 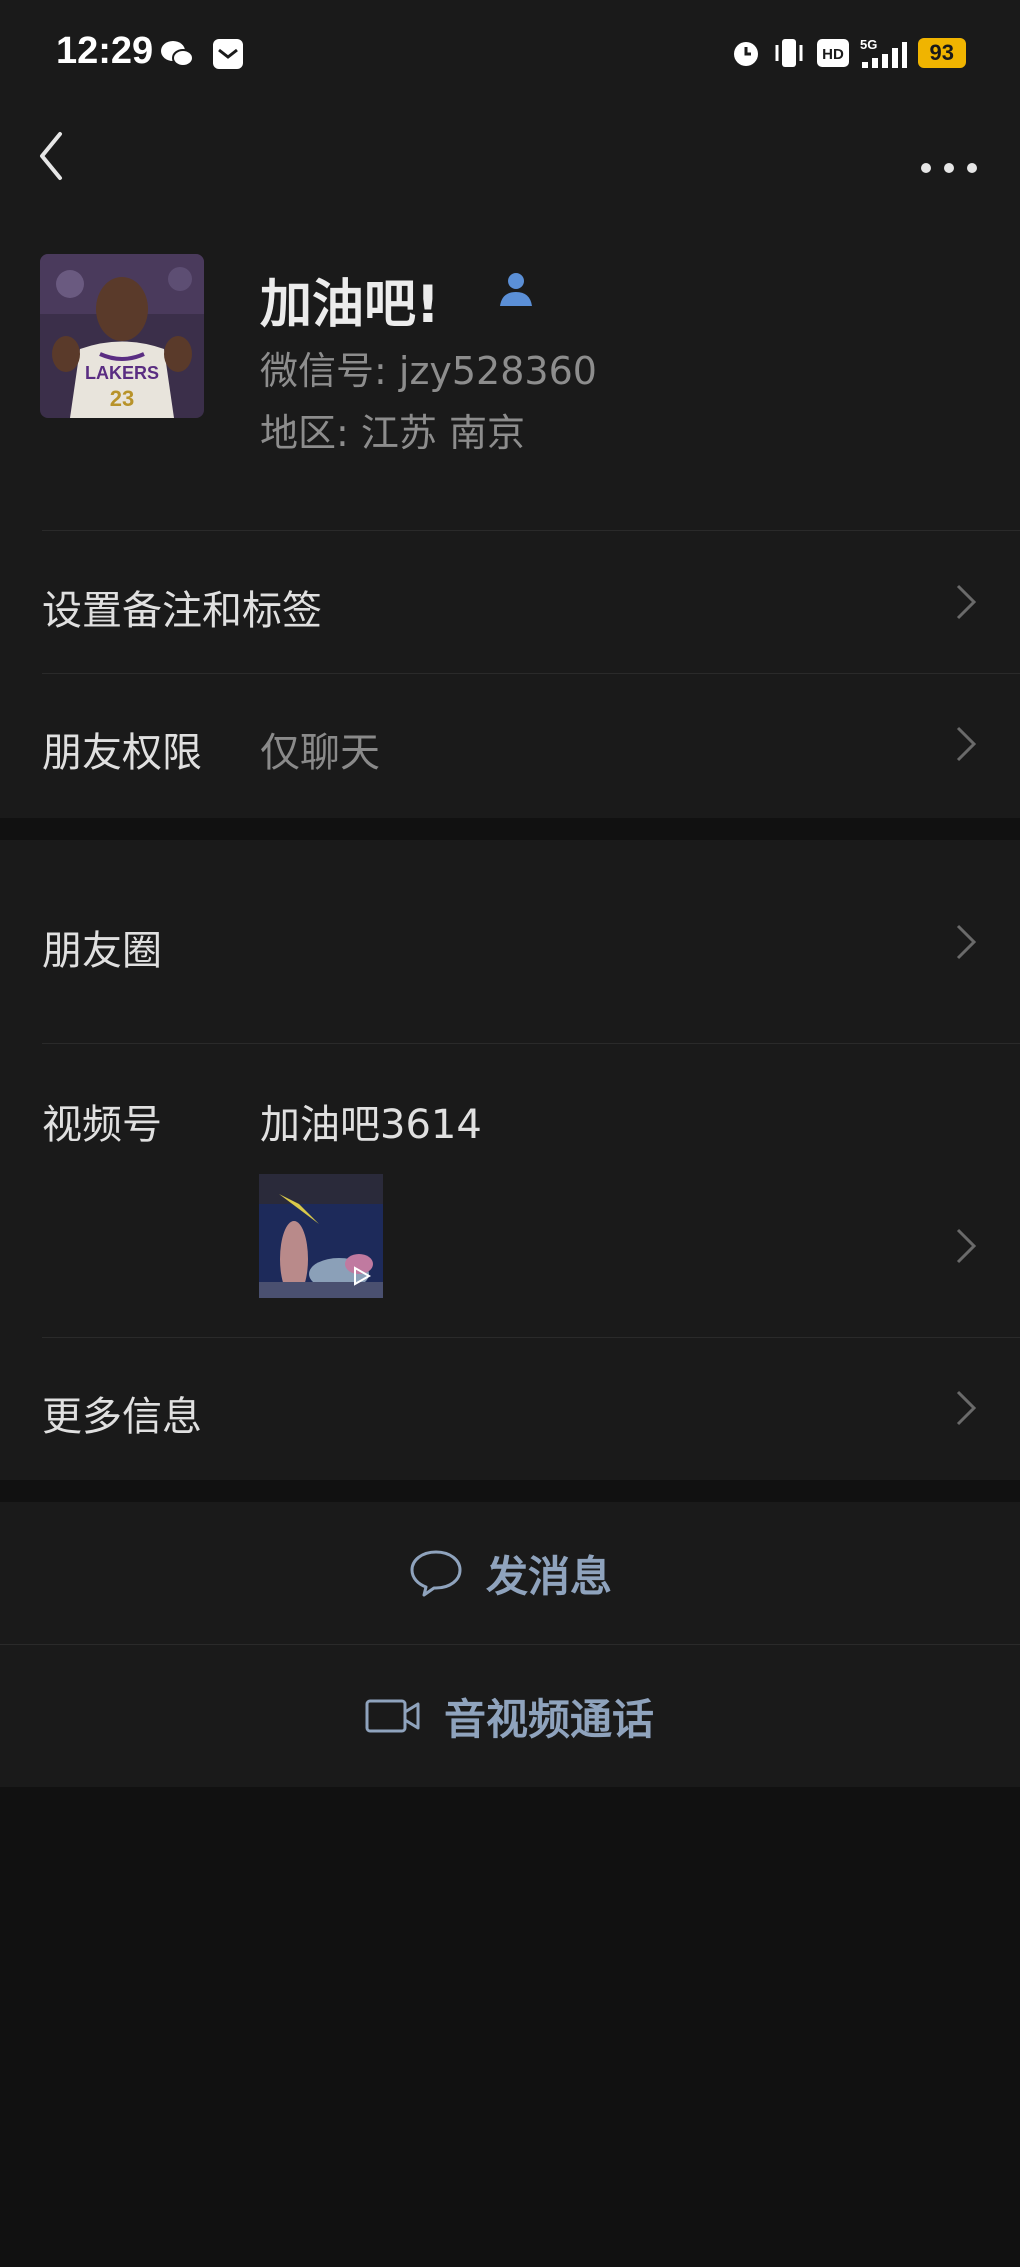 I want to click on channels-name: 加油吧3614, so click(x=371, y=1125).